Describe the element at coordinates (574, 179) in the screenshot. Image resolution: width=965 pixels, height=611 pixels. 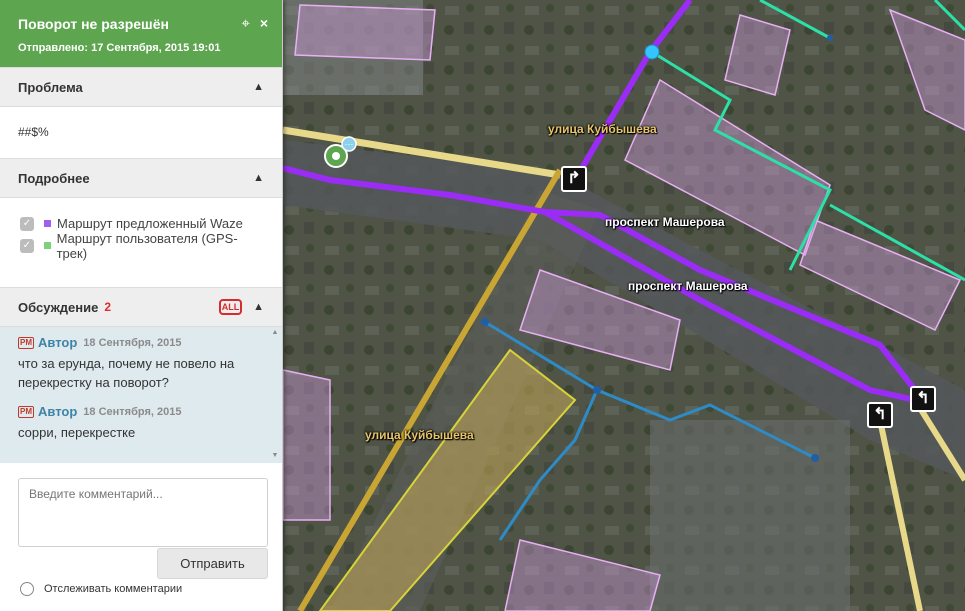
I see `turn-right-icon: ↱` at that location.